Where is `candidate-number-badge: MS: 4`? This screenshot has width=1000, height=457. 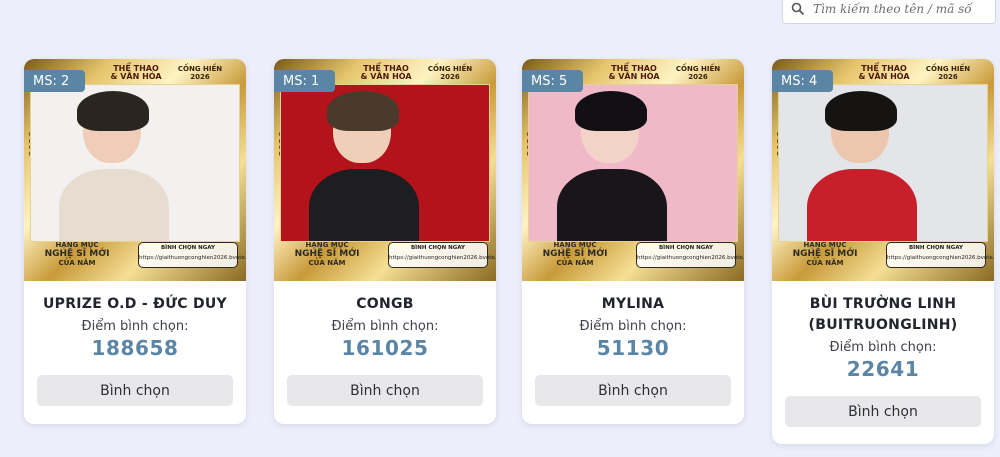 candidate-number-badge: MS: 4 is located at coordinates (802, 81).